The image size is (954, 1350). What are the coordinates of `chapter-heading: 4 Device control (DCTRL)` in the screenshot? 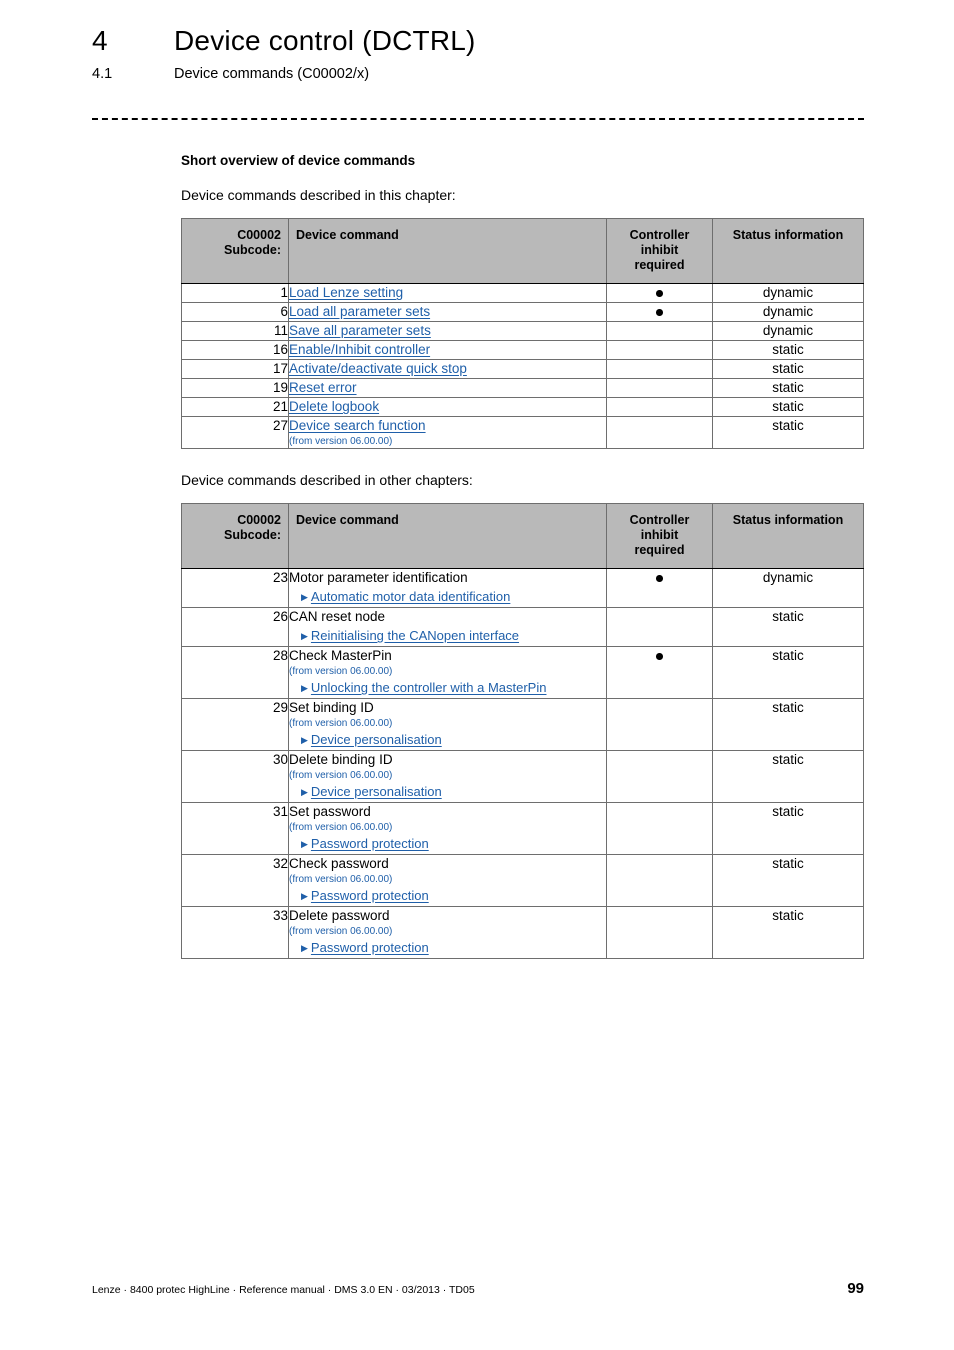 It's located at (478, 41).